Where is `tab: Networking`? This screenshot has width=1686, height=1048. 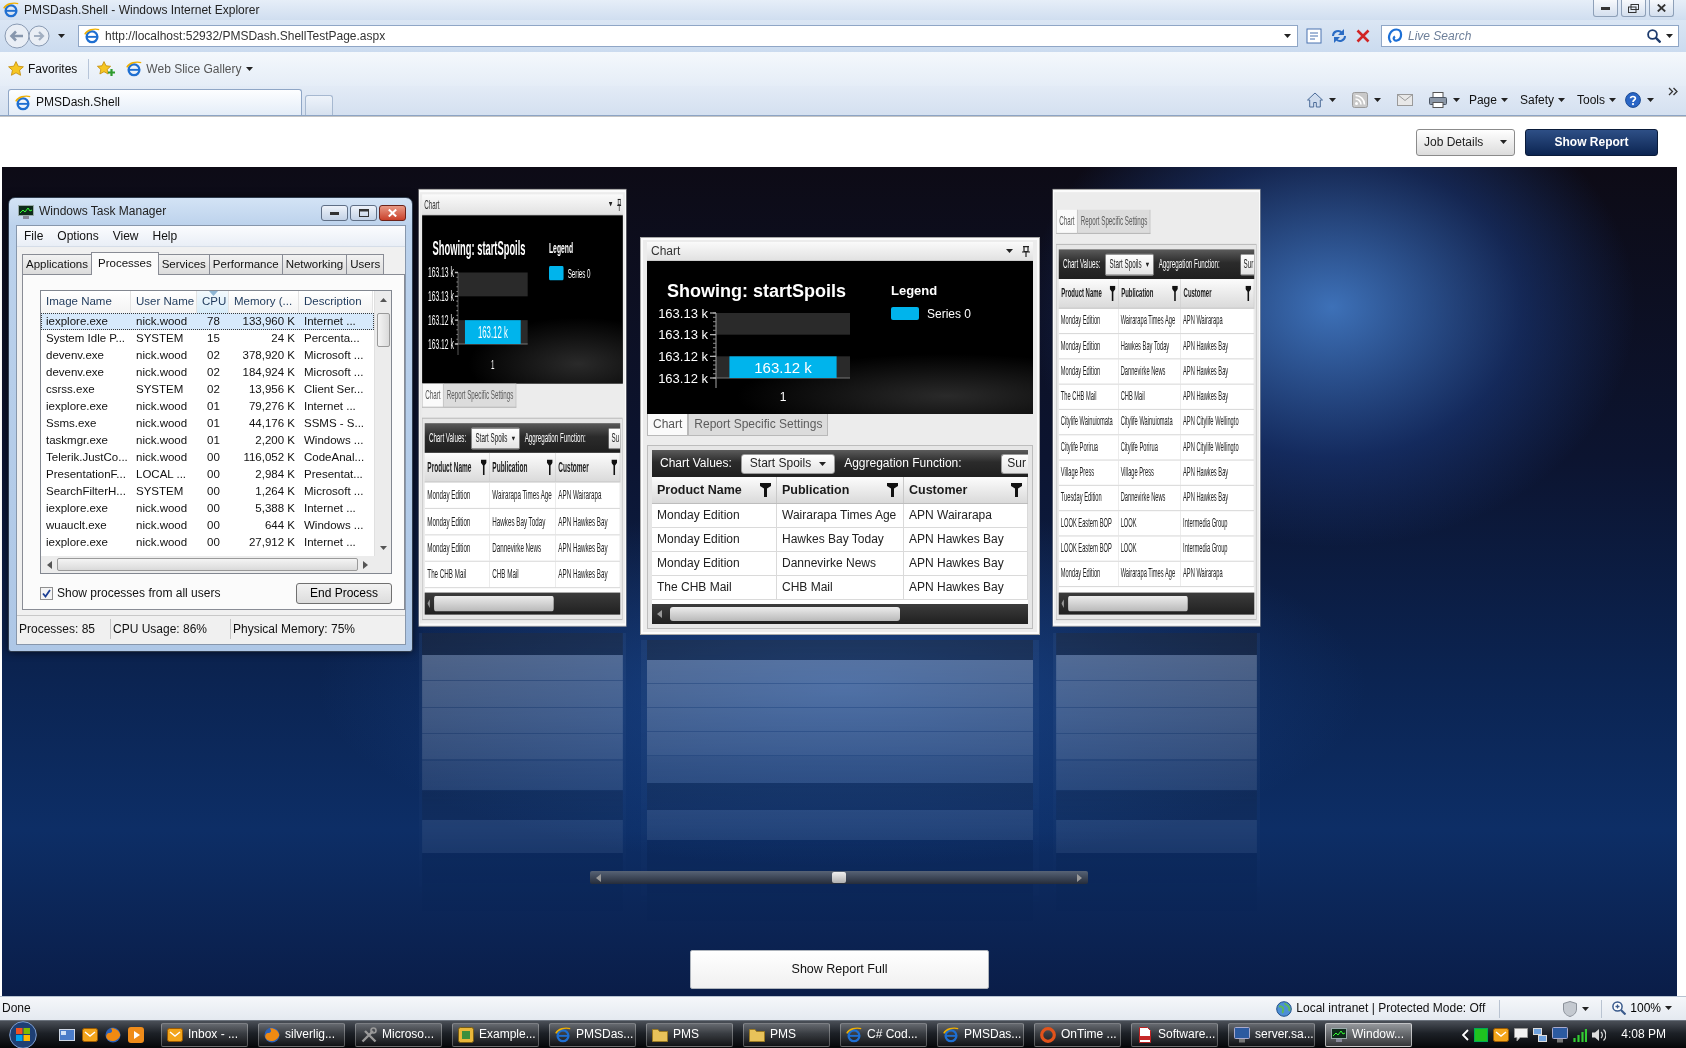 tab: Networking is located at coordinates (314, 264).